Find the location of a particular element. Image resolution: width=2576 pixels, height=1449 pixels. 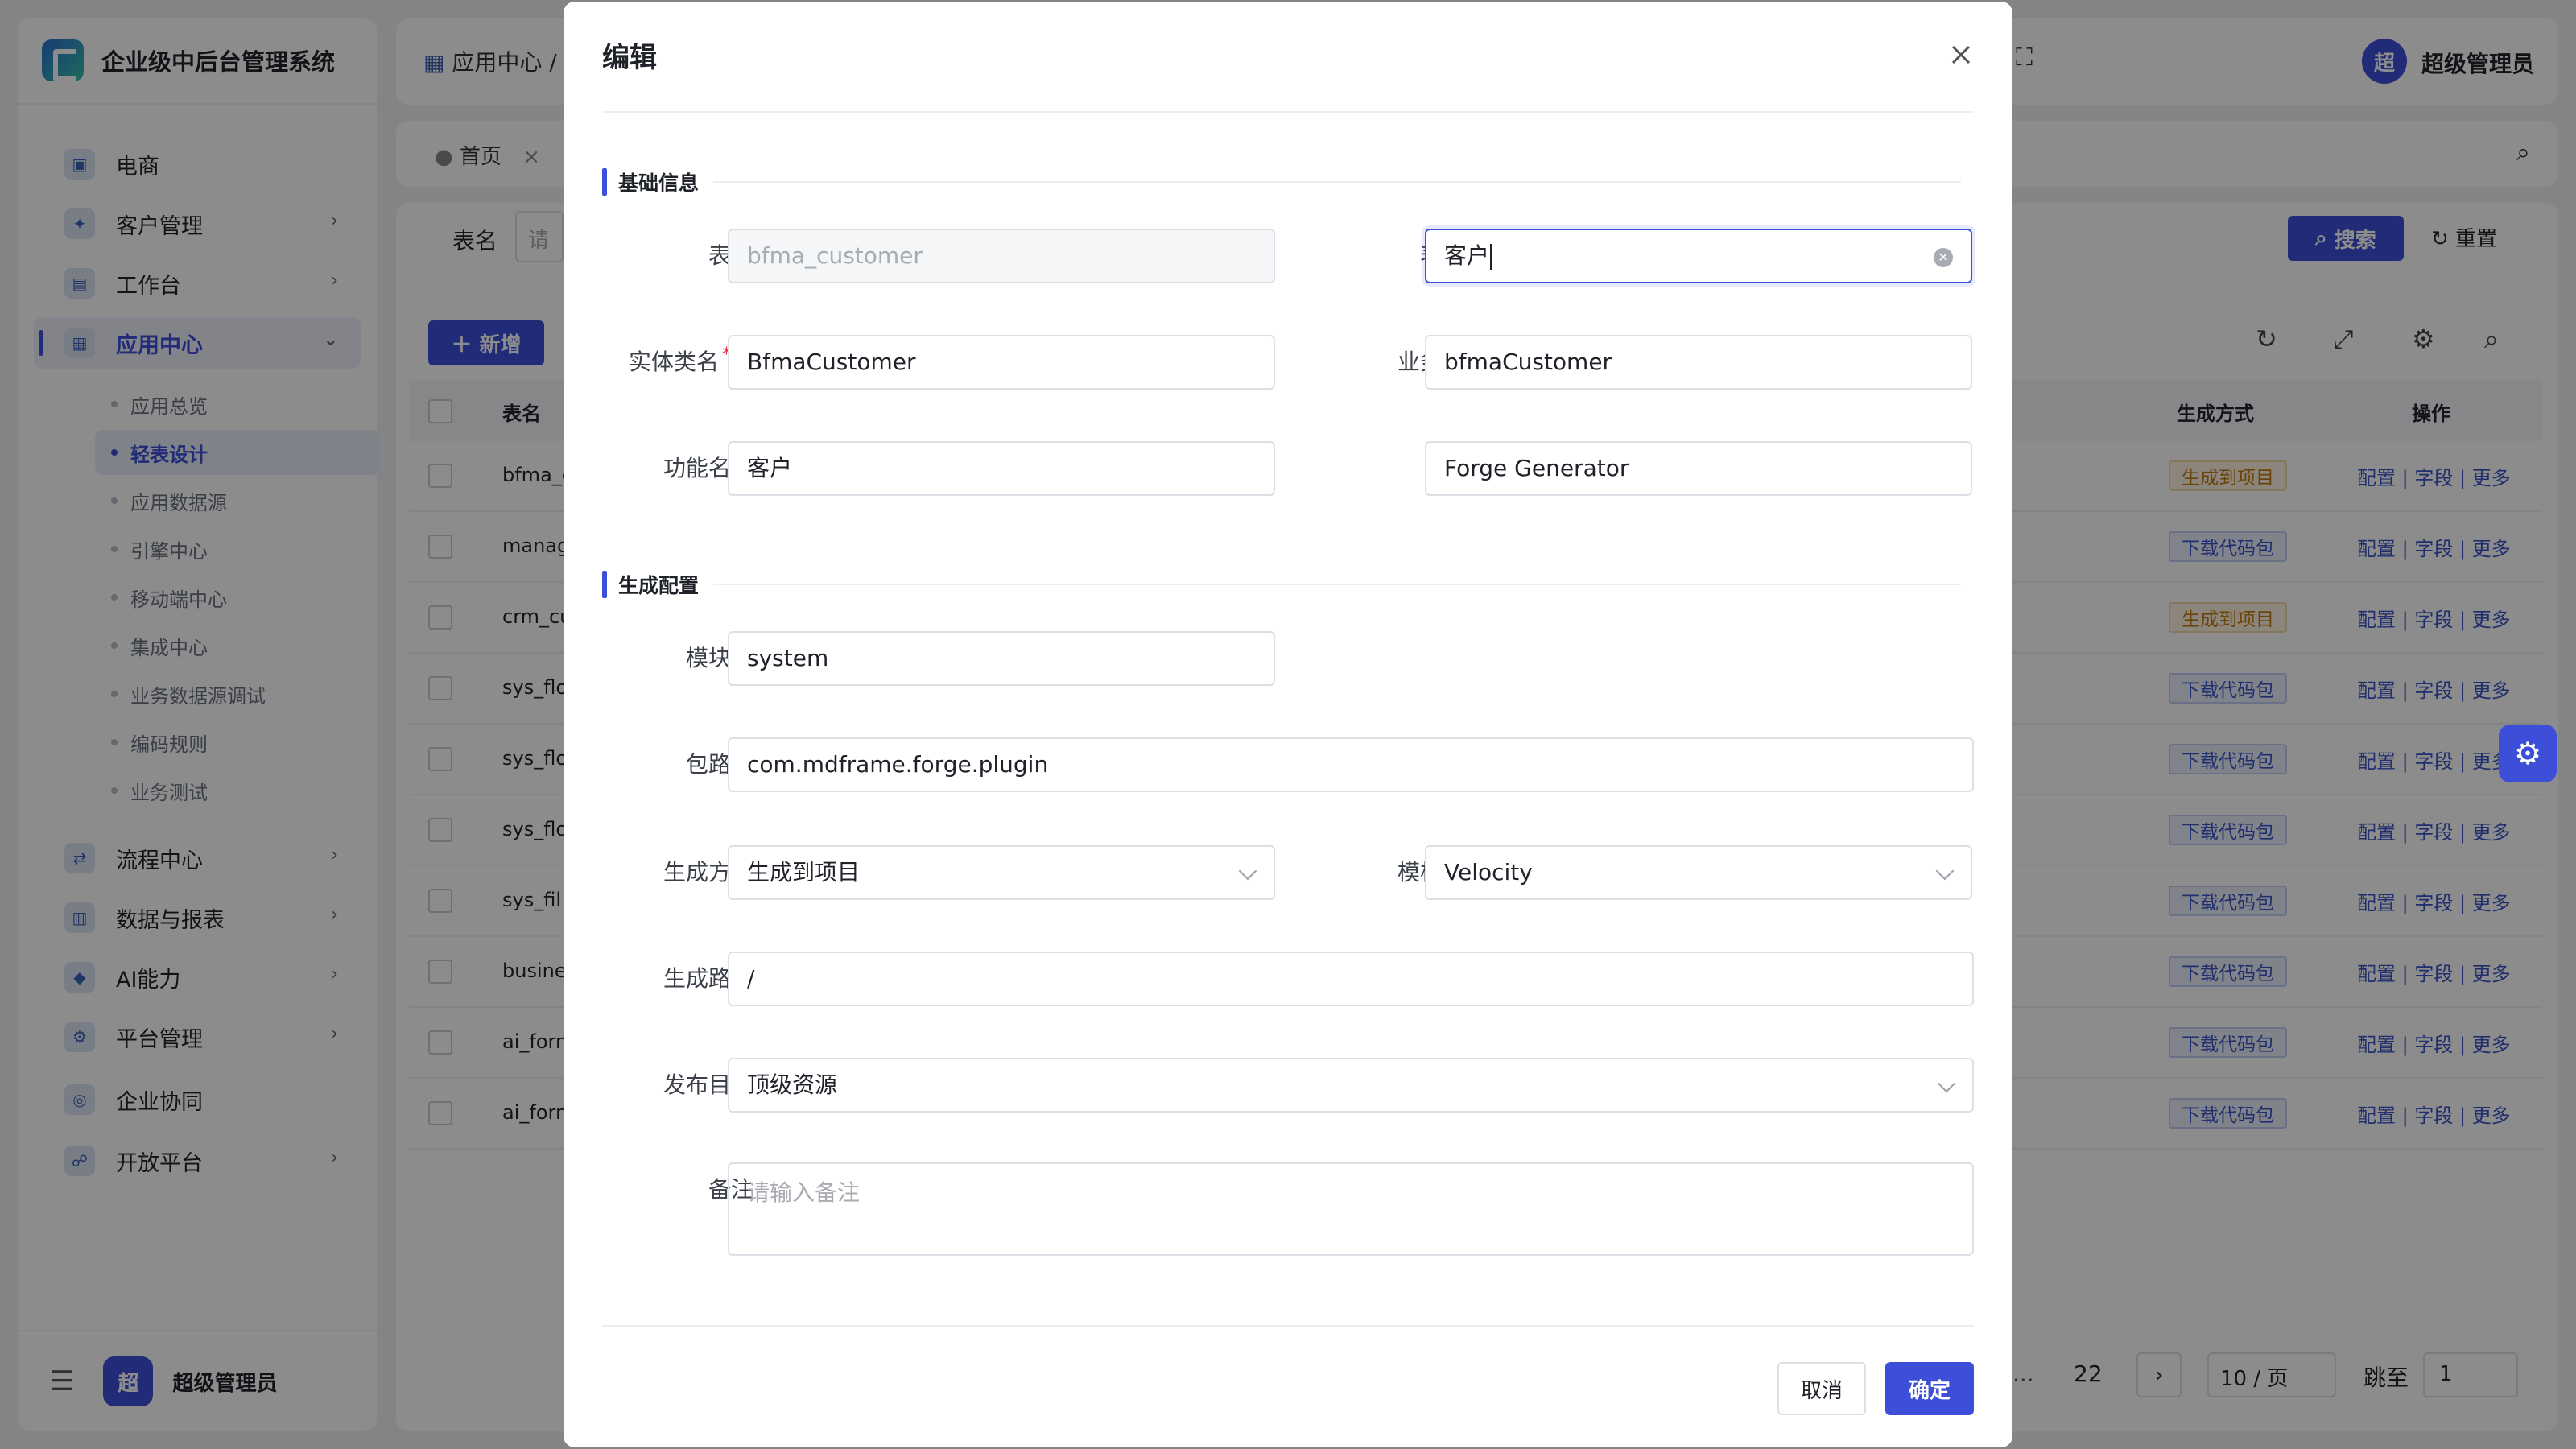

package-path-field: com.mdframe.forge.plugin is located at coordinates (1351, 764).